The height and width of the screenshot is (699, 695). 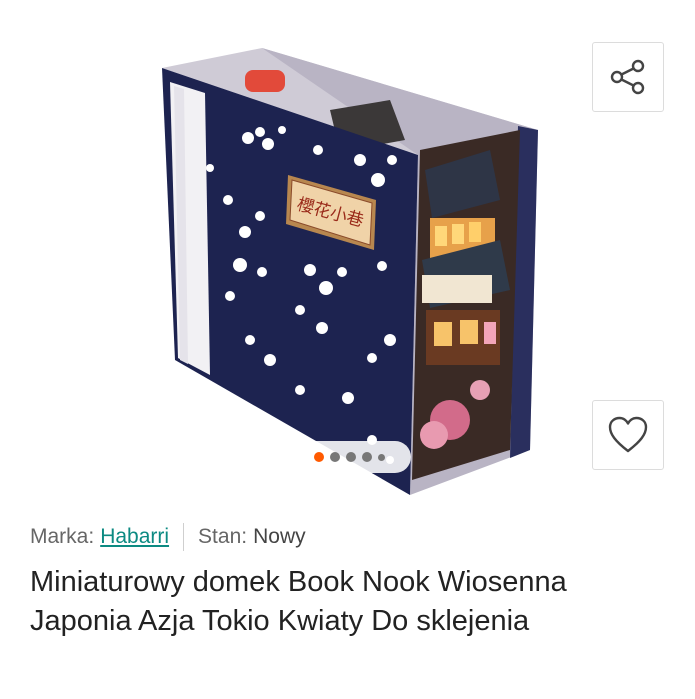 I want to click on condition-value: Nowy, so click(x=279, y=536).